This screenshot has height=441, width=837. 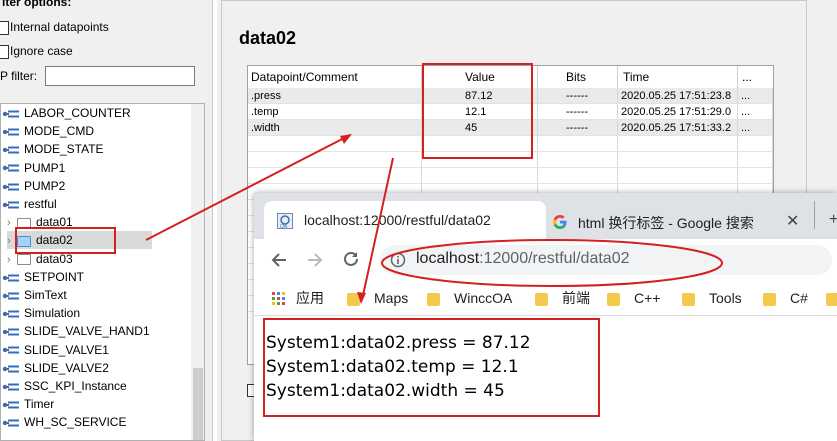 What do you see at coordinates (377, 229) in the screenshot?
I see `annotation-arrow-to-url` at bounding box center [377, 229].